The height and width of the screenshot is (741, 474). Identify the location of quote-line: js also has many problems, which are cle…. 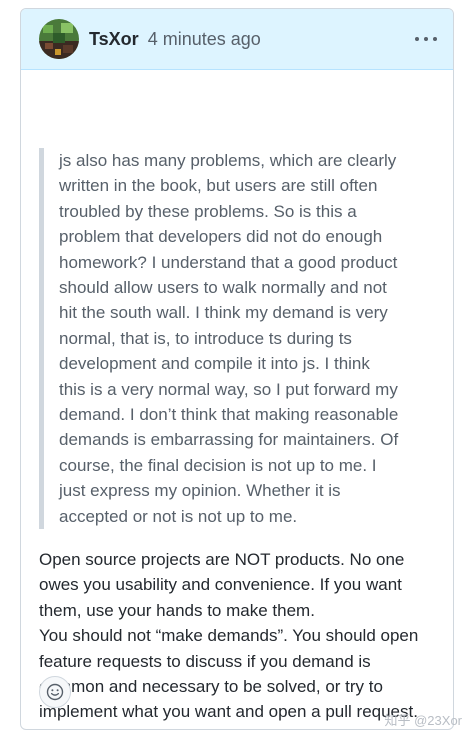
(228, 160).